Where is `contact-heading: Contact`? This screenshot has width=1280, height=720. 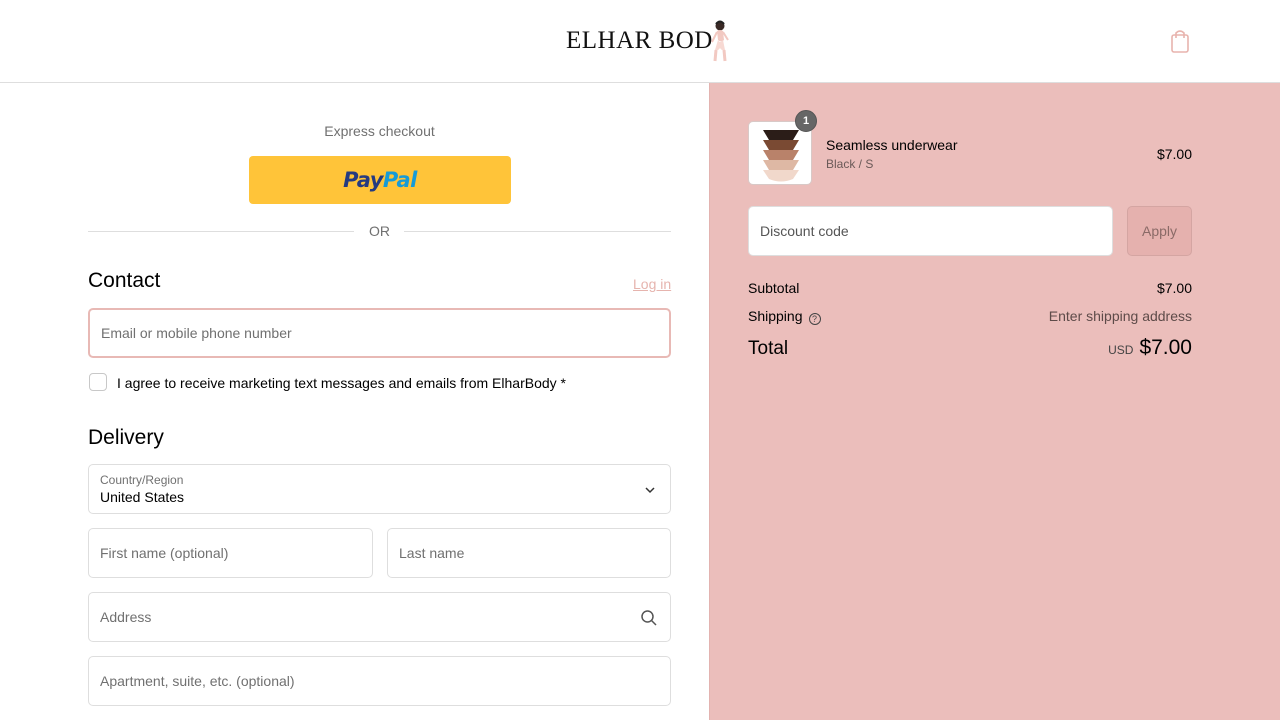 contact-heading: Contact is located at coordinates (124, 280).